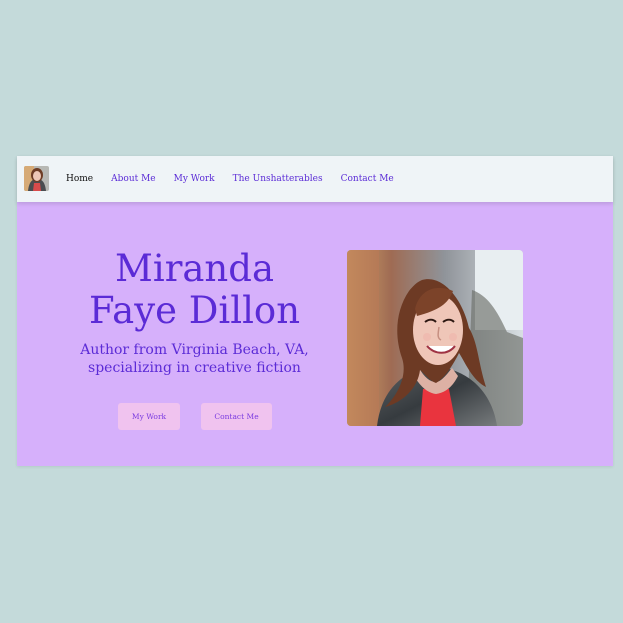 The width and height of the screenshot is (623, 623). I want to click on author-name: Miranda Faye Dillon, so click(194, 290).